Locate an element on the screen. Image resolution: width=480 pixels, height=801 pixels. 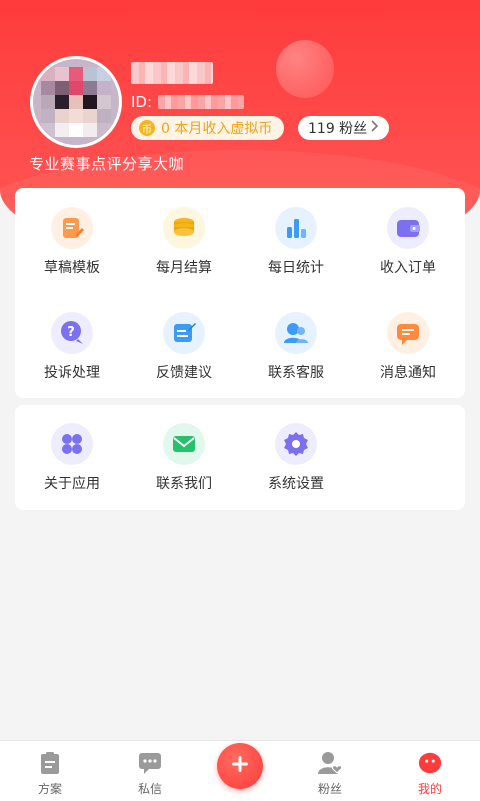
profile-face-icon is located at coordinates (430, 763).